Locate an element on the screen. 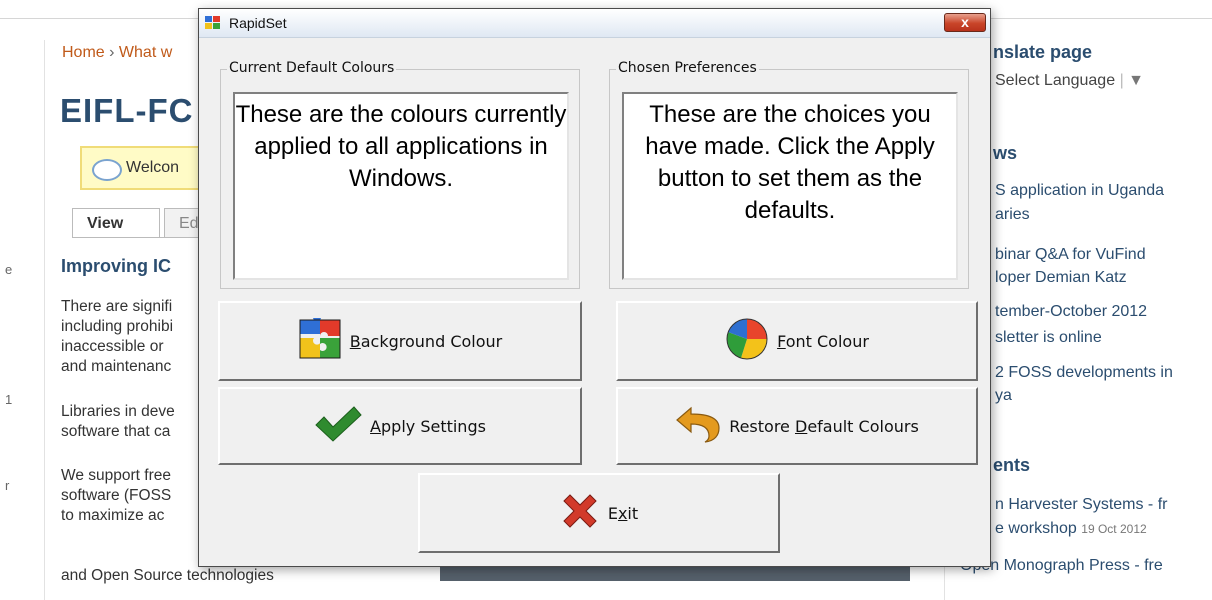 This screenshot has height=600, width=1212. dialog-titlebar: RapidSet x is located at coordinates (594, 23).